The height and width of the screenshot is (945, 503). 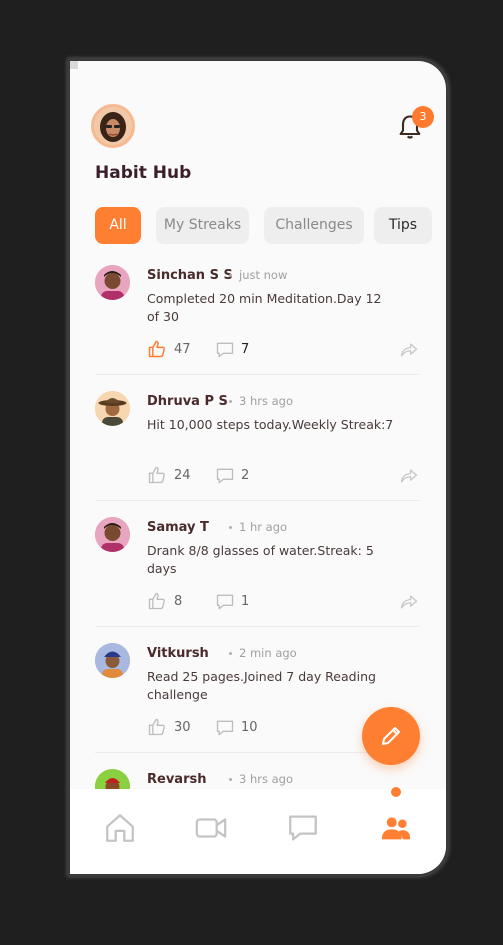 I want to click on post-author: Revarsh, so click(x=176, y=779).